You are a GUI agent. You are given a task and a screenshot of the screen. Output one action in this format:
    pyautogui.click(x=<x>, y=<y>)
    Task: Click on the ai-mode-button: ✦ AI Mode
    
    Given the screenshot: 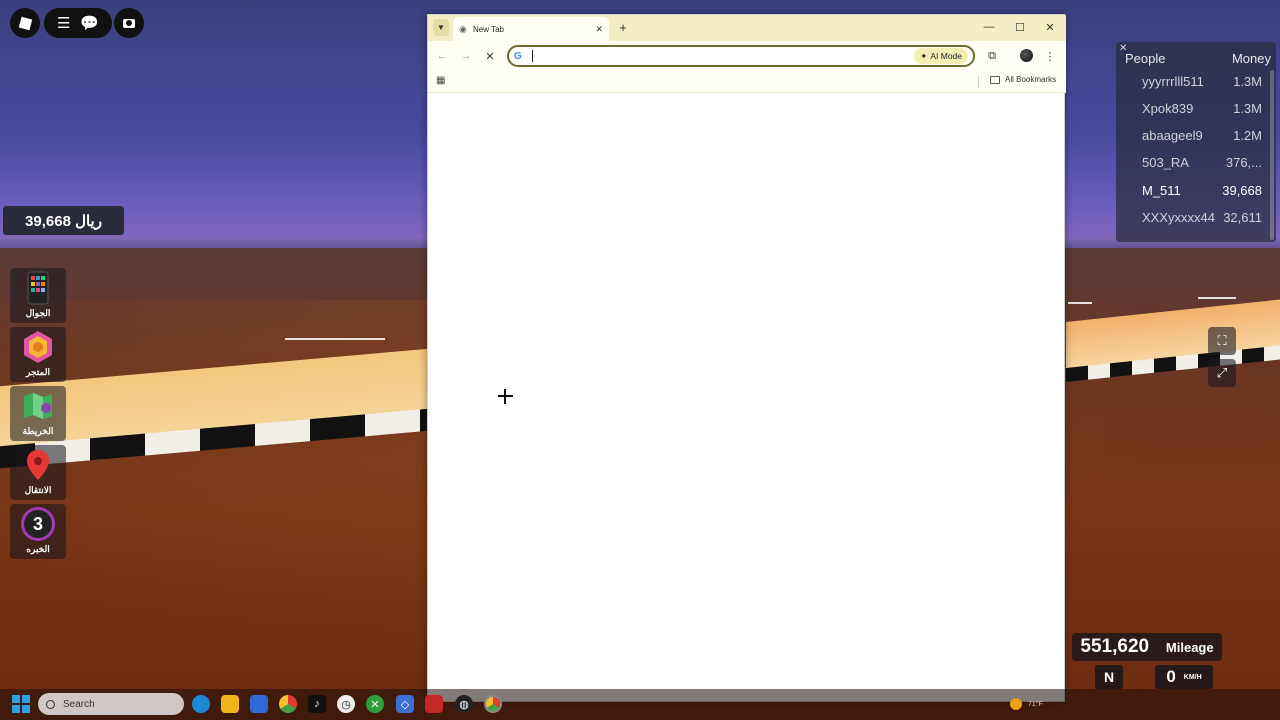 What is the action you would take?
    pyautogui.click(x=941, y=56)
    